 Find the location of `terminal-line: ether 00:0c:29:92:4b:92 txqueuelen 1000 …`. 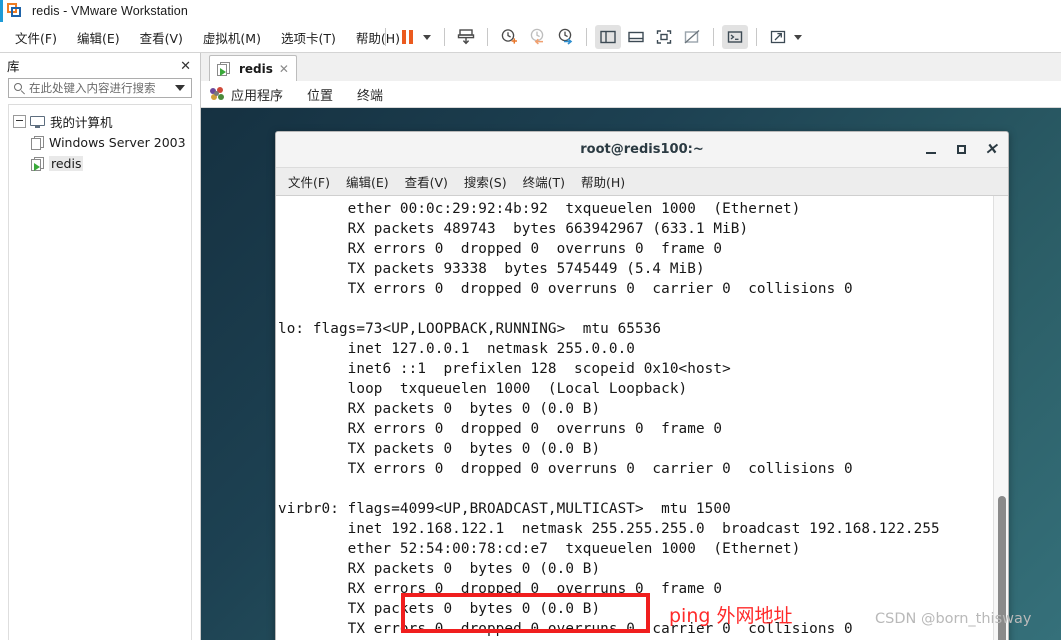

terminal-line: ether 00:0c:29:92:4b:92 txqueuelen 1000 … is located at coordinates (539, 209).